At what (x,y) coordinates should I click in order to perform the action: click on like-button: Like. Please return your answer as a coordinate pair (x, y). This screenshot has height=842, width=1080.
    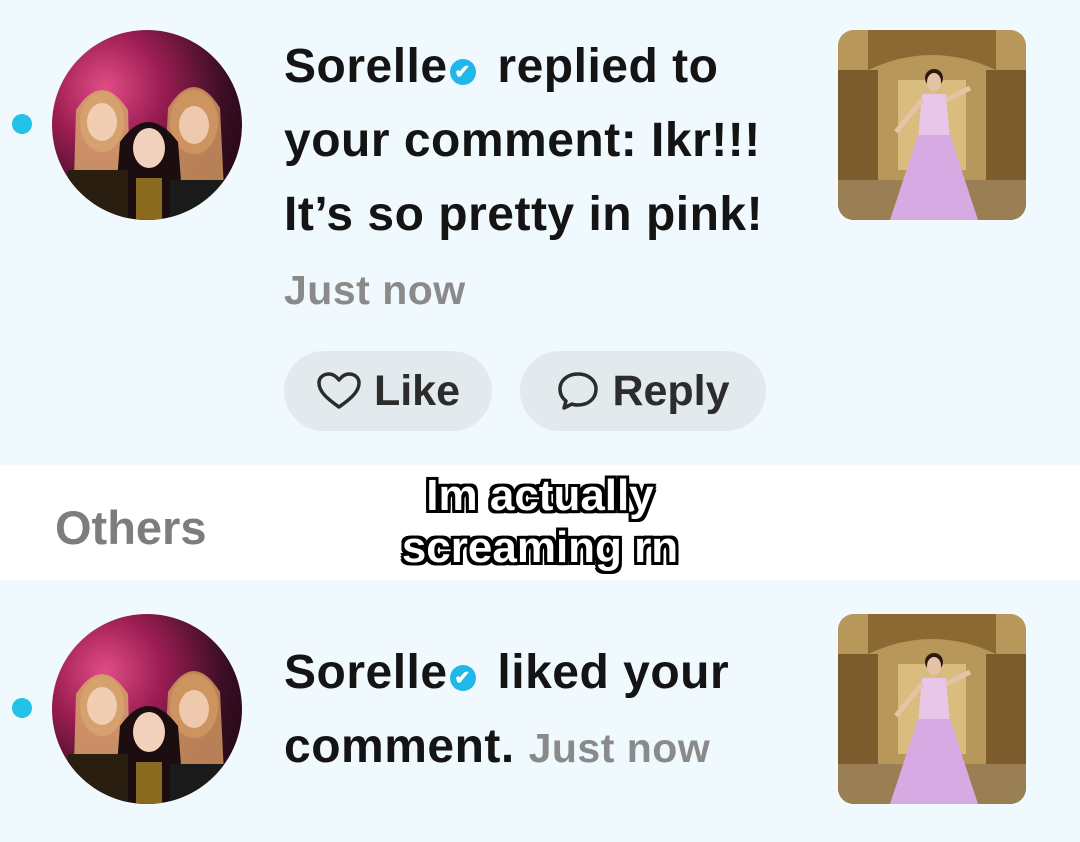
    Looking at the image, I should click on (388, 391).